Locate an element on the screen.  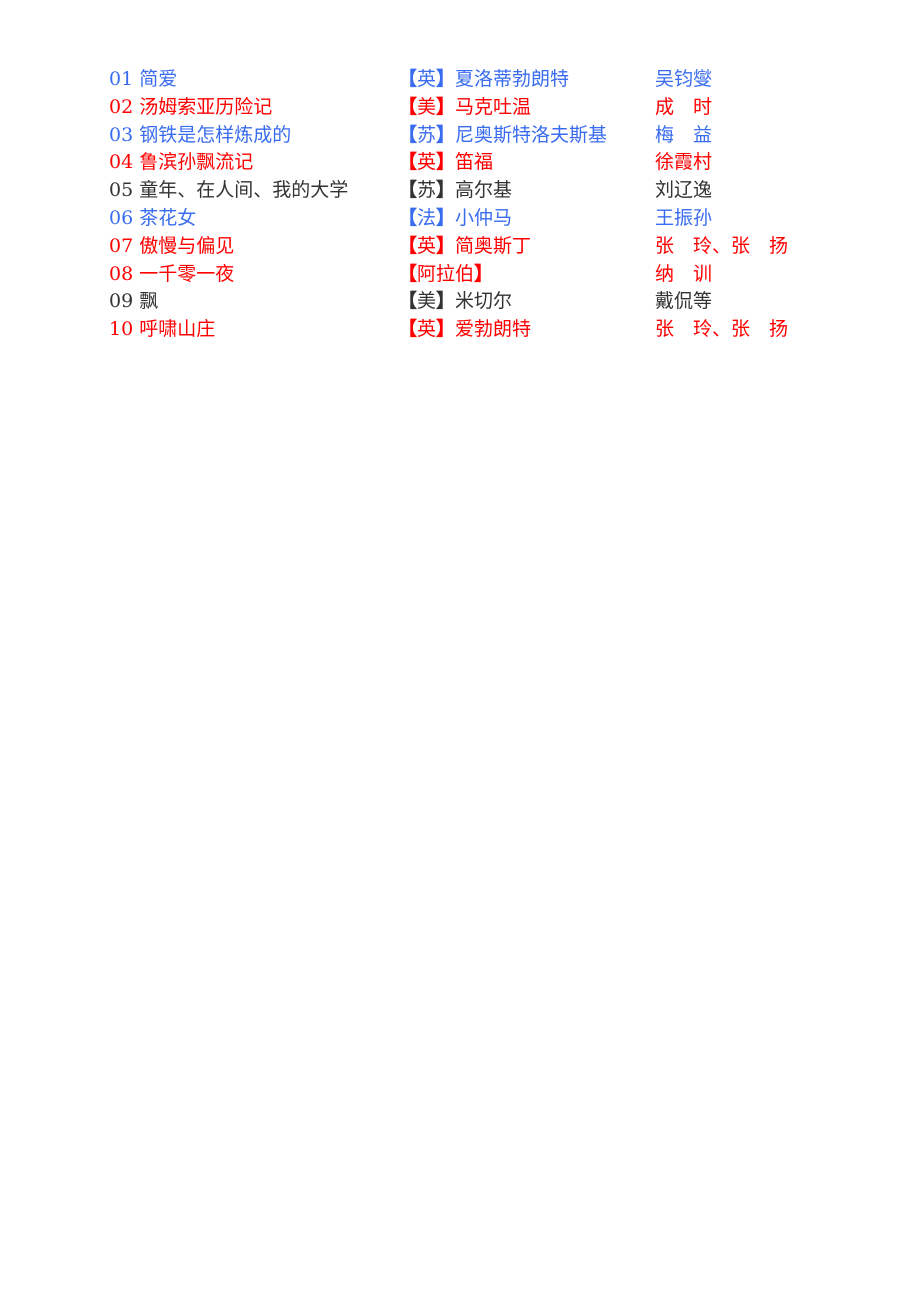
book-author-cell: 【美】米切尔 is located at coordinates (455, 302).